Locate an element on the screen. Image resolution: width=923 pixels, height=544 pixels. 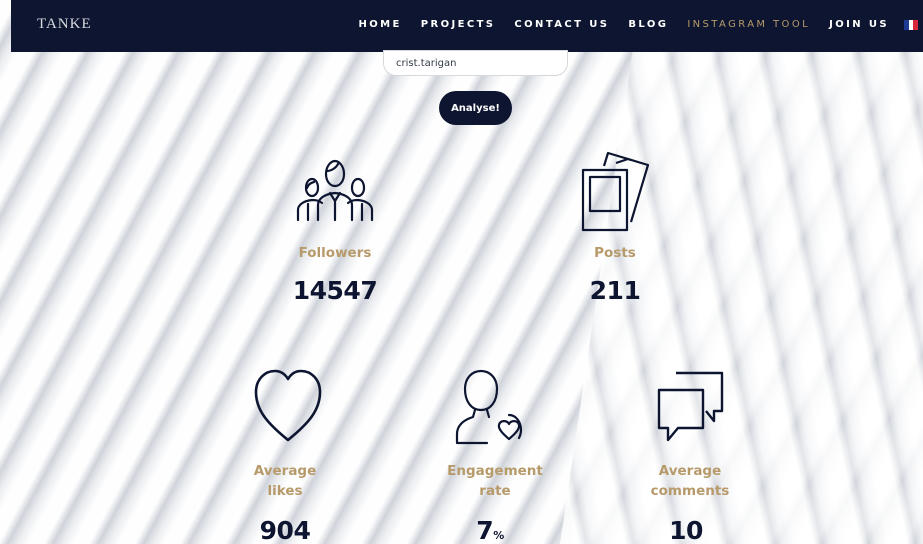
posts-value: 211 is located at coordinates (615, 290).